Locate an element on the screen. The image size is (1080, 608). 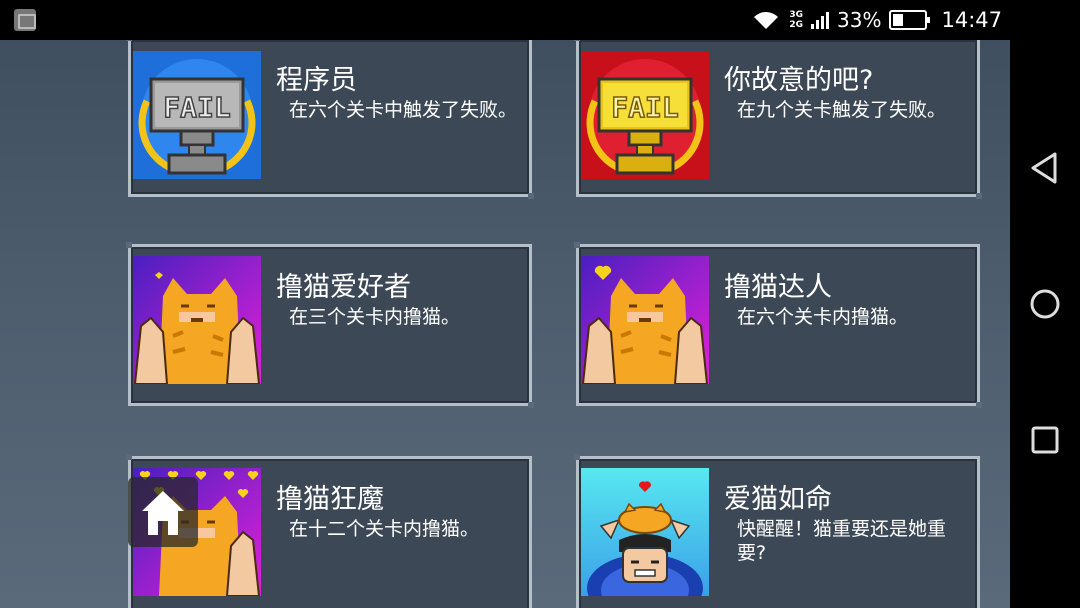
signal-icon is located at coordinates (820, 20).